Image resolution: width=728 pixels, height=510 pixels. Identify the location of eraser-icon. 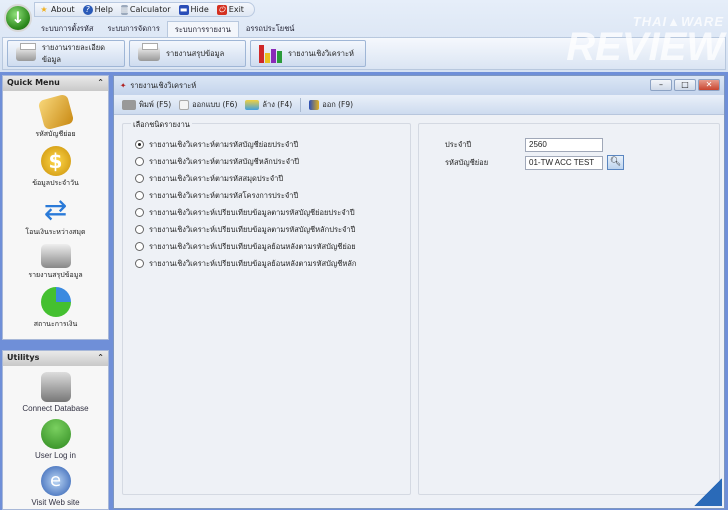
(252, 104).